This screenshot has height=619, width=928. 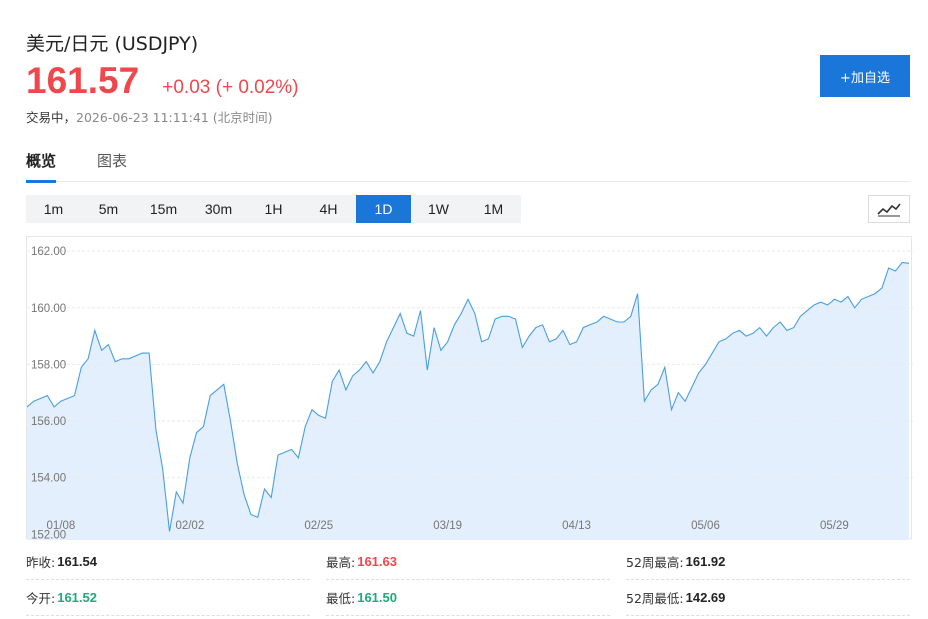 I want to click on tab-chart: 图表, so click(x=112, y=166).